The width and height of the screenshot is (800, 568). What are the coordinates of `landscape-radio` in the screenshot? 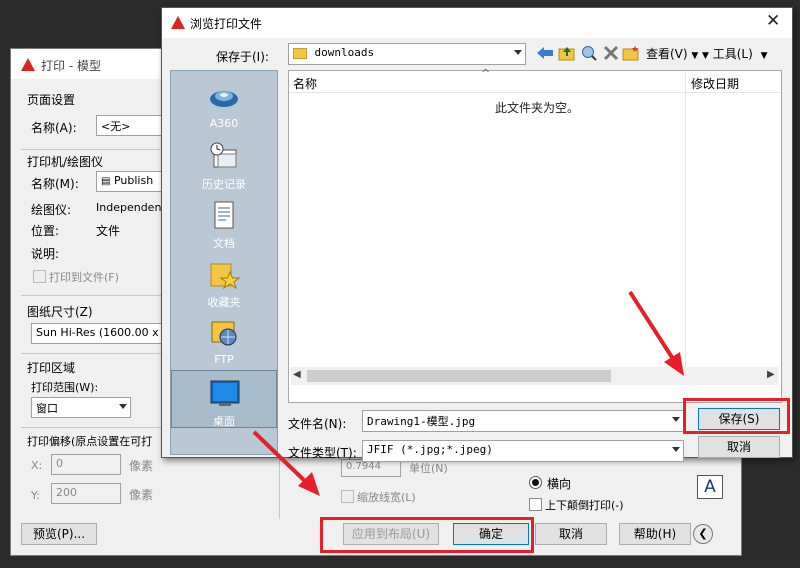 It's located at (535, 482).